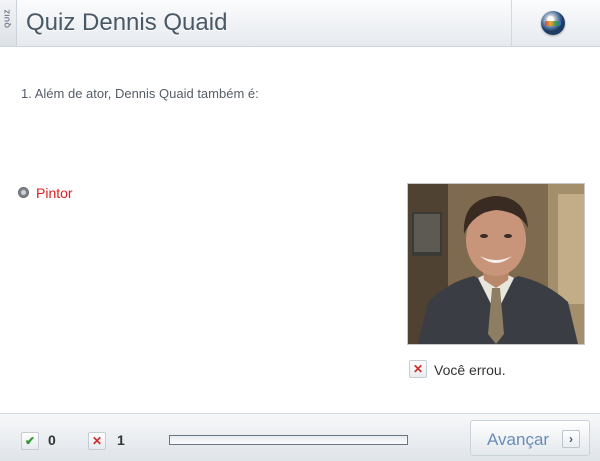  What do you see at coordinates (300, 23) in the screenshot?
I see `header-bar: QUIZ Quiz Dennis Quaid` at bounding box center [300, 23].